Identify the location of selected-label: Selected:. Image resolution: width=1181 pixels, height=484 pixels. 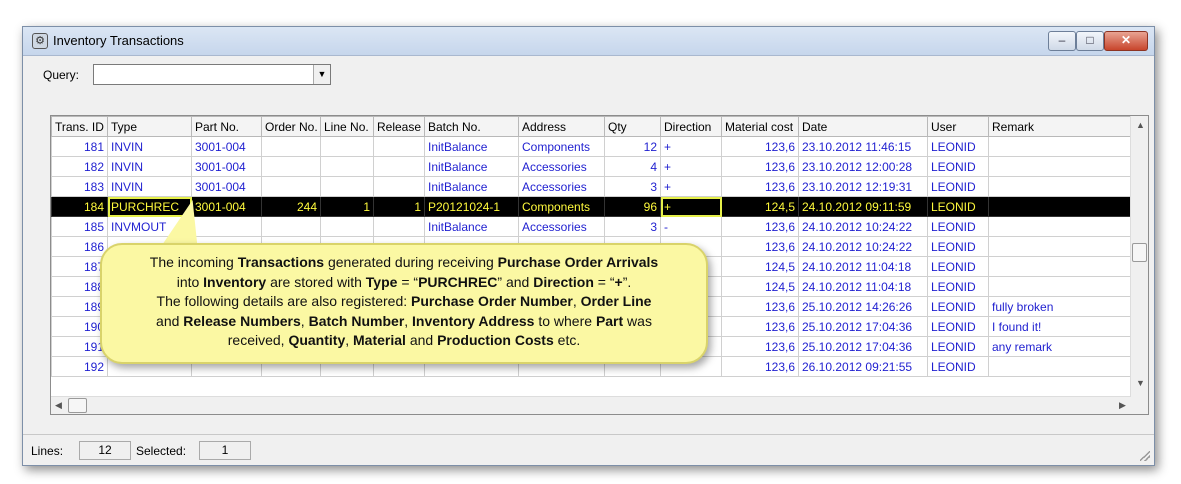
(161, 451).